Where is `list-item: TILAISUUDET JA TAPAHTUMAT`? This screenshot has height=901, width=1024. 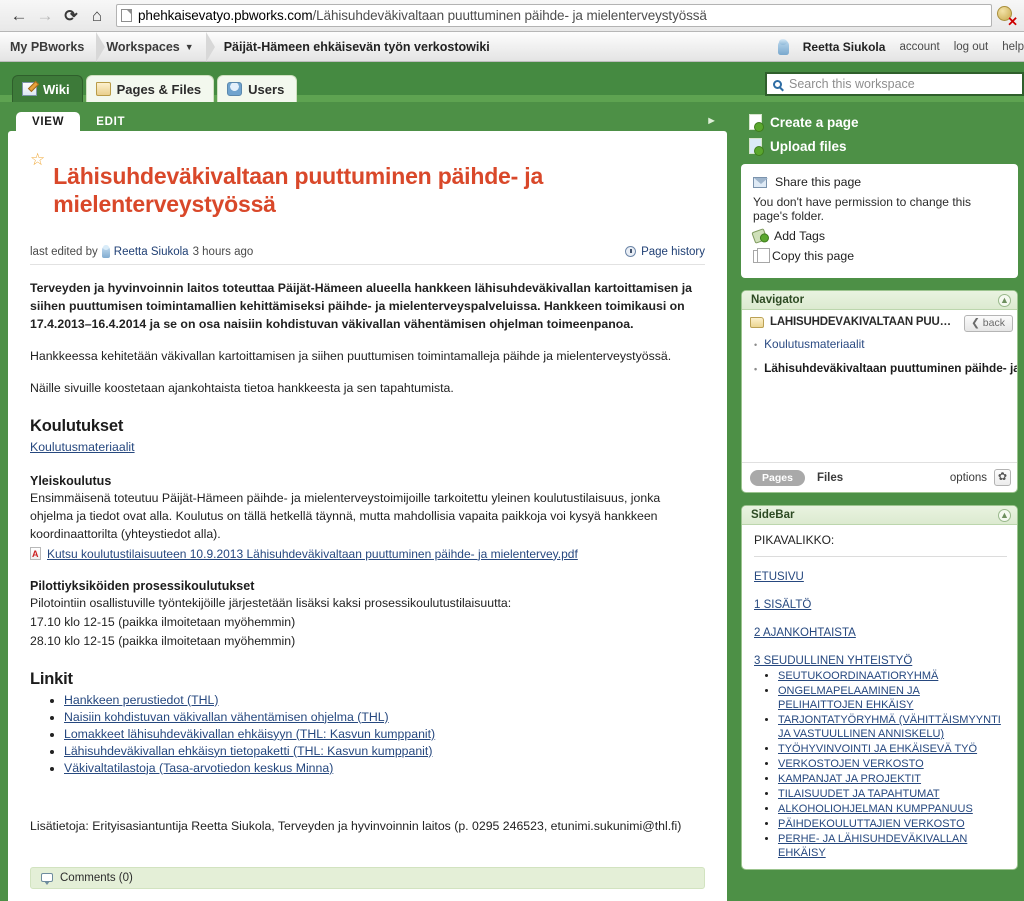
list-item: TILAISUUDET JA TAPAHTUMAT is located at coordinates (892, 794).